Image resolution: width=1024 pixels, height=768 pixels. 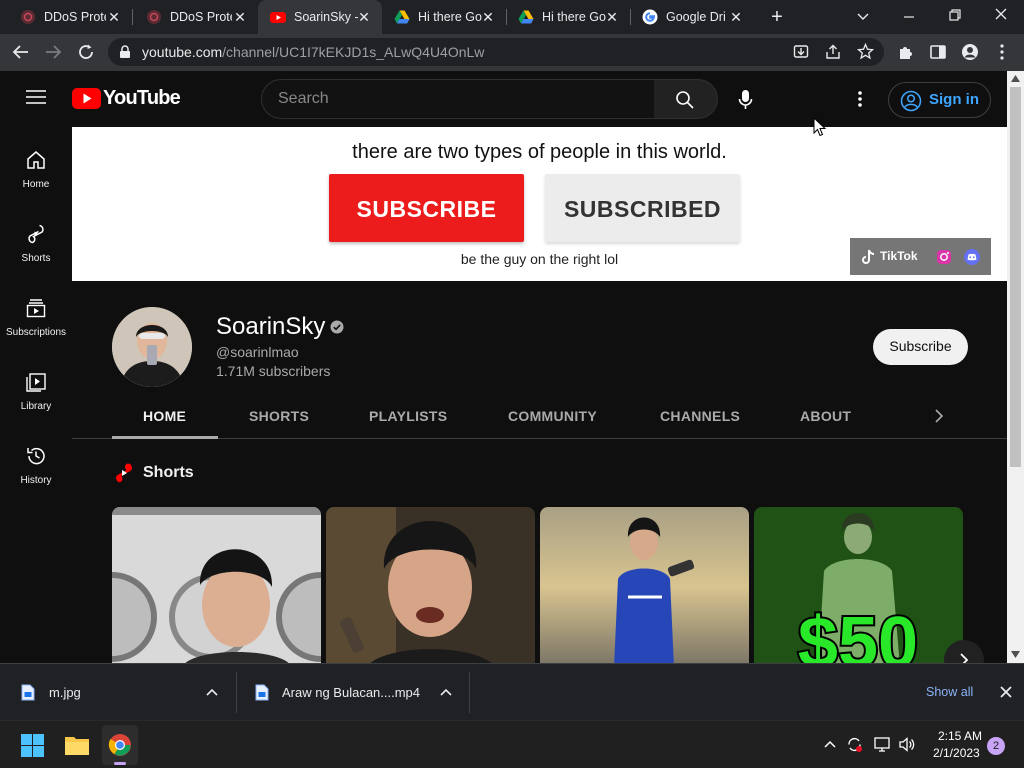 I want to click on notification-badge: 2, so click(x=996, y=746).